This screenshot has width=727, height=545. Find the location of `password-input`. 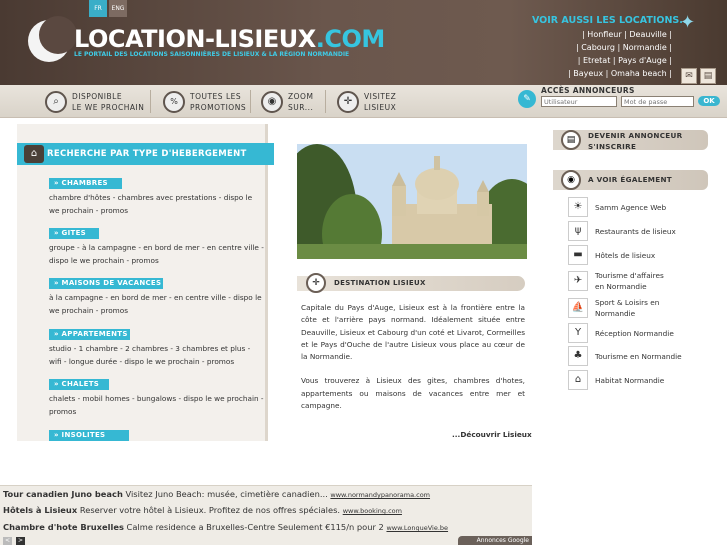

password-input is located at coordinates (657, 101).